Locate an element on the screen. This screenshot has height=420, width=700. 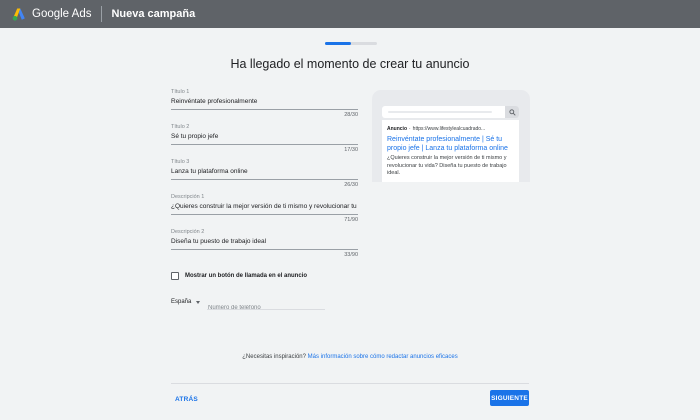
chevron-down-icon is located at coordinates (198, 302).